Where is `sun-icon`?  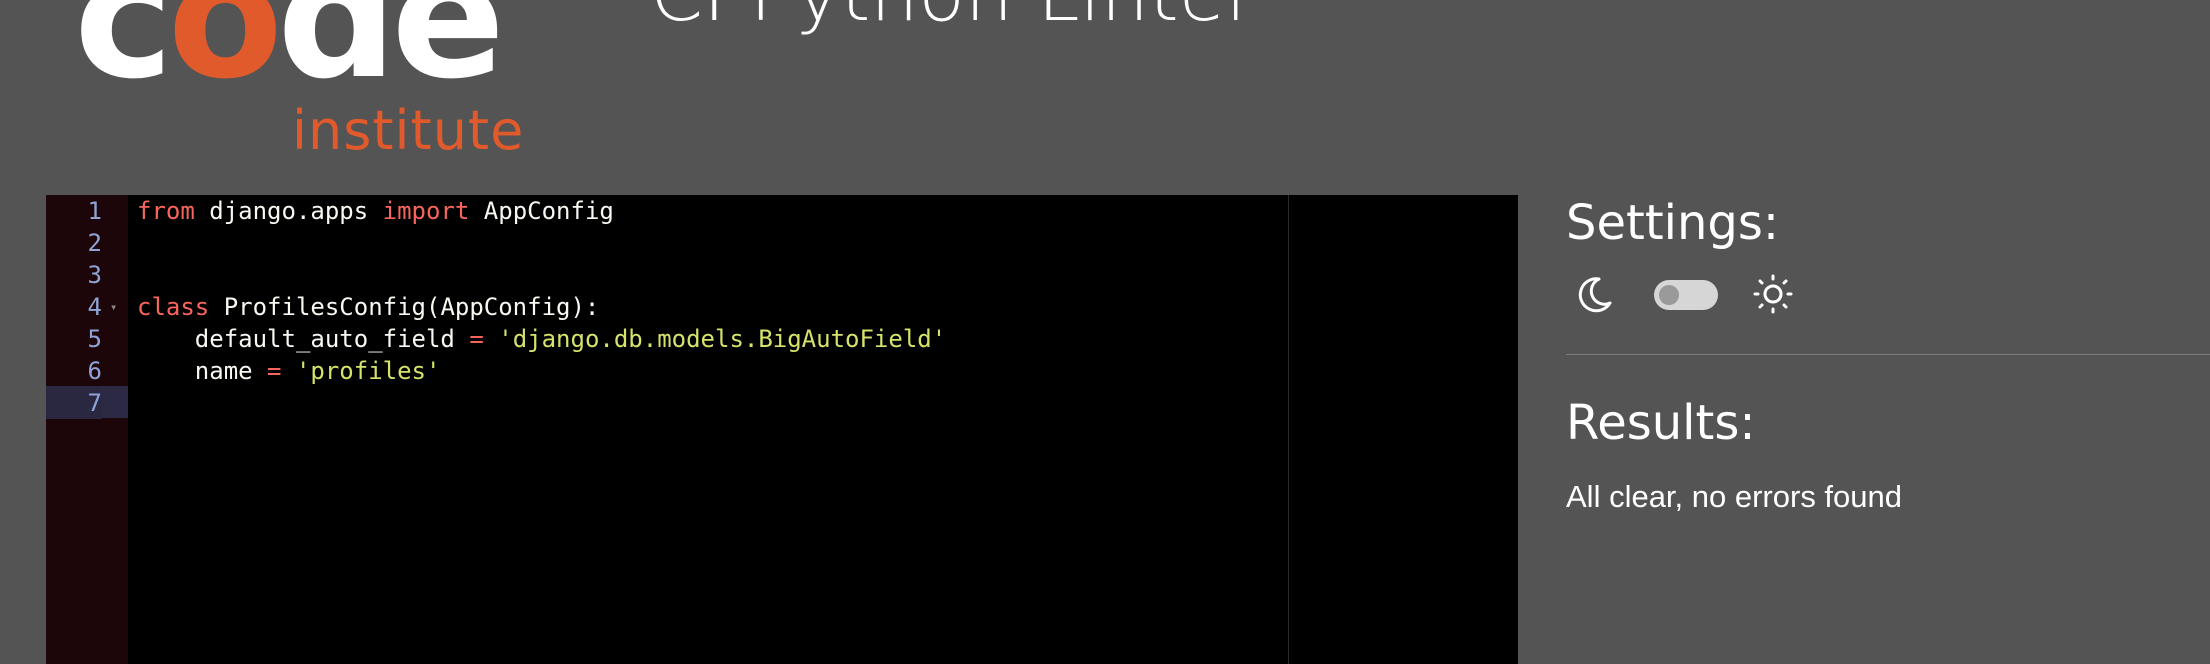 sun-icon is located at coordinates (1773, 294).